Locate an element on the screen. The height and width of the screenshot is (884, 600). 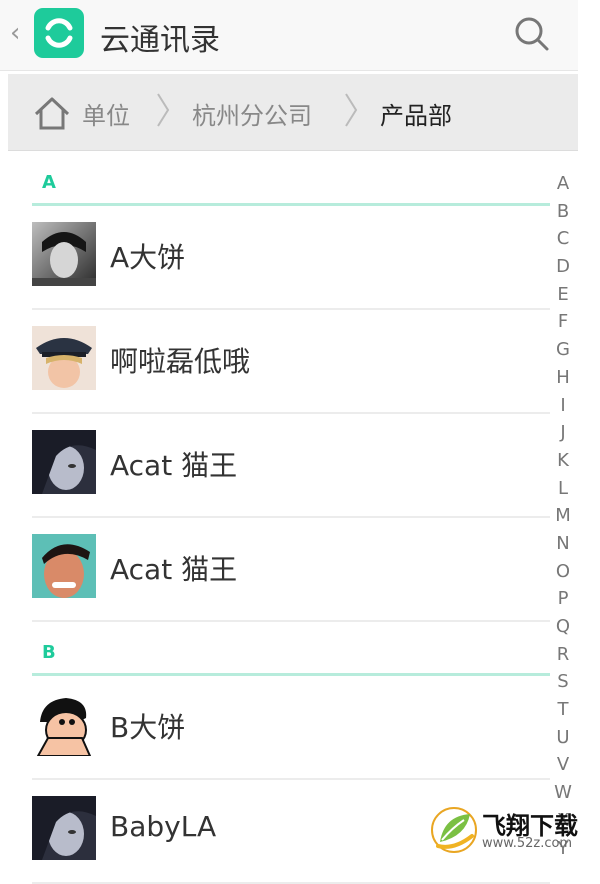
index-letter-k: K is located at coordinates (563, 461).